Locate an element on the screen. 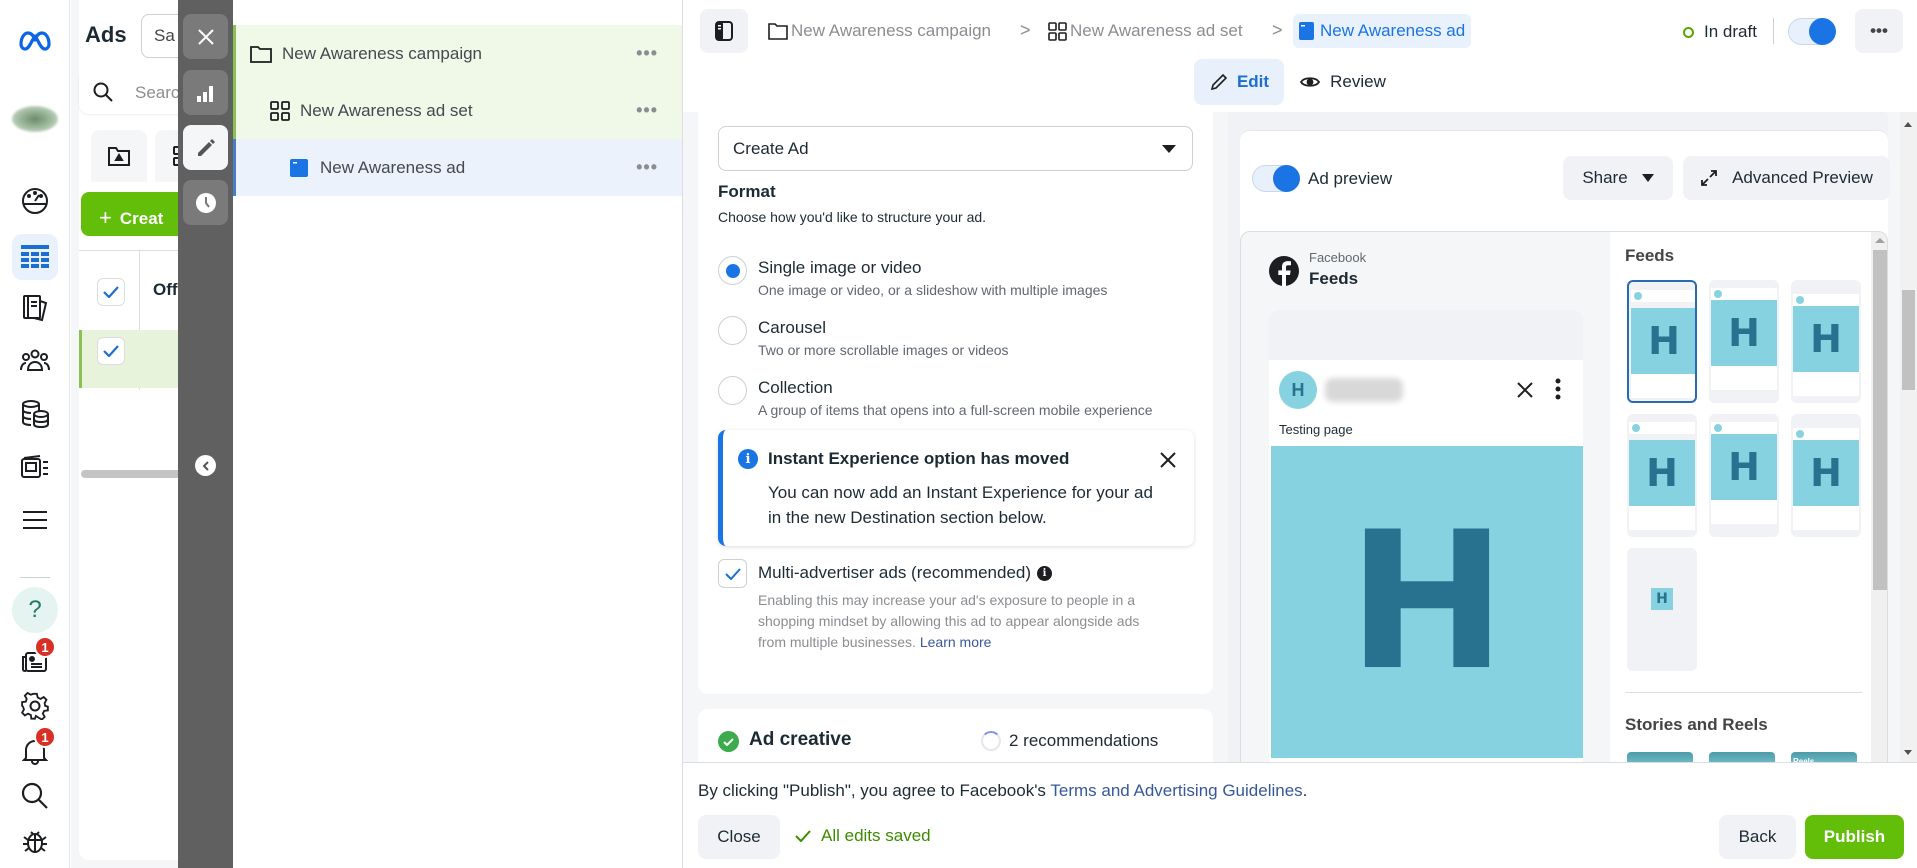  breadcrumb-ad: New Awareness ad is located at coordinates (1382, 31).